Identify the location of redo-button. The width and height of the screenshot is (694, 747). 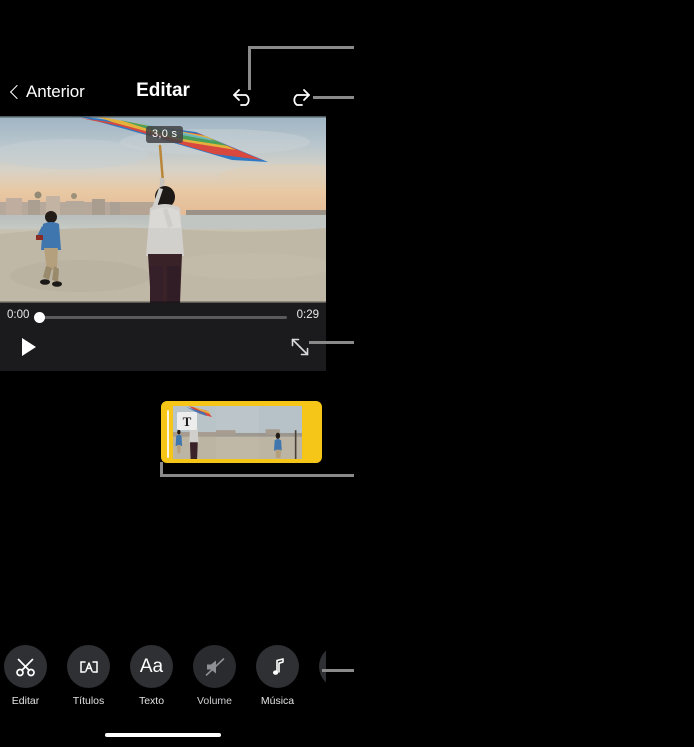
(298, 95).